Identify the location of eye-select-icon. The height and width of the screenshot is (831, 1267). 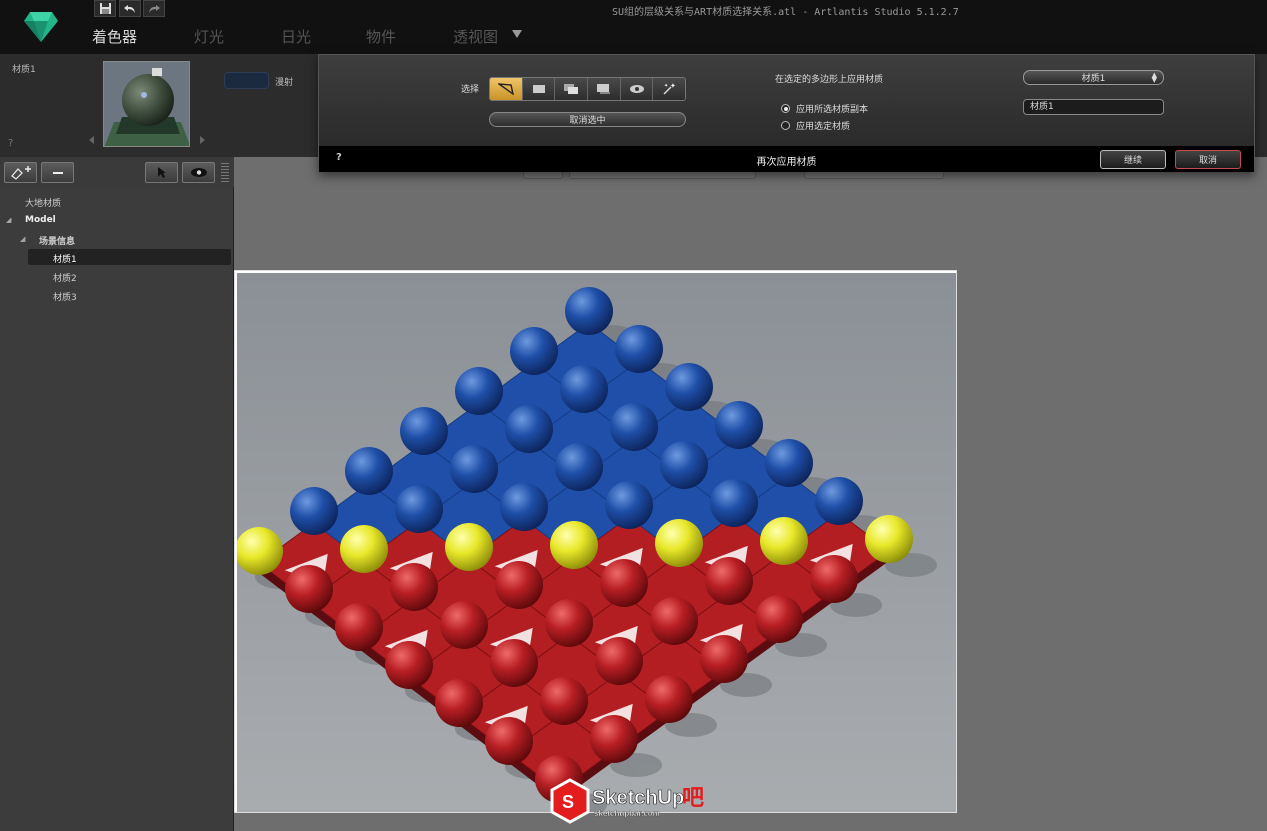
(636, 89).